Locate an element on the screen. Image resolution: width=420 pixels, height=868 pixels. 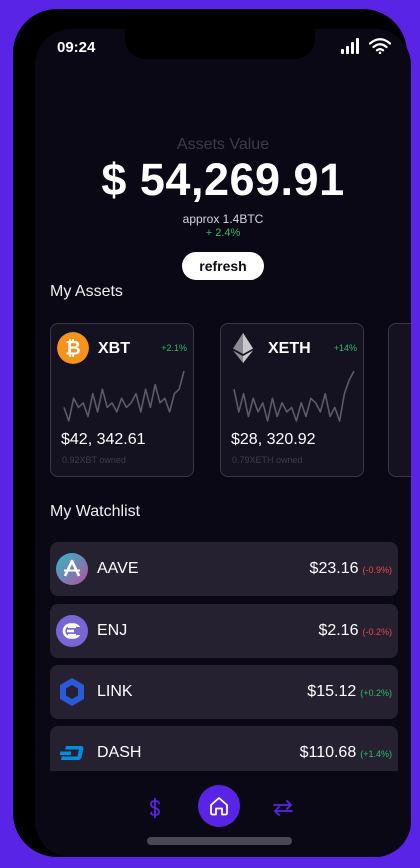
watchlist-price: $15.12 is located at coordinates (332, 691).